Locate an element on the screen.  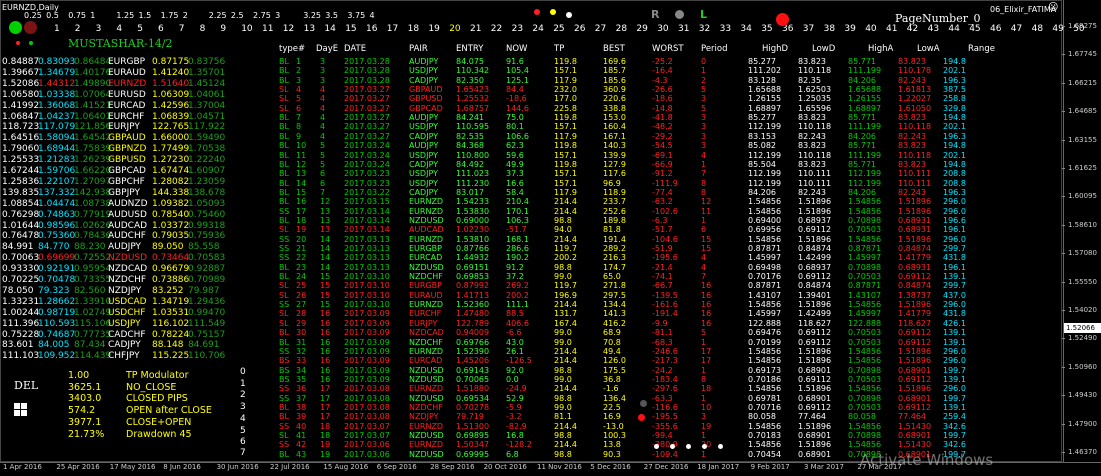
current-price-label: 1.52066 is located at coordinates (1082, 328).